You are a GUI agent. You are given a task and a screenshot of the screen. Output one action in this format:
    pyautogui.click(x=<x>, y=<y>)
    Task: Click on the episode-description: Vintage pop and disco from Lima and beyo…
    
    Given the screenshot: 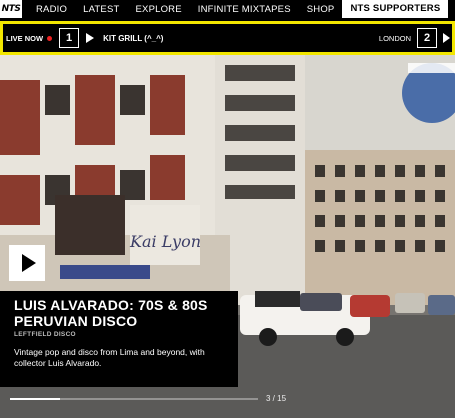 What is the action you would take?
    pyautogui.click(x=109, y=357)
    